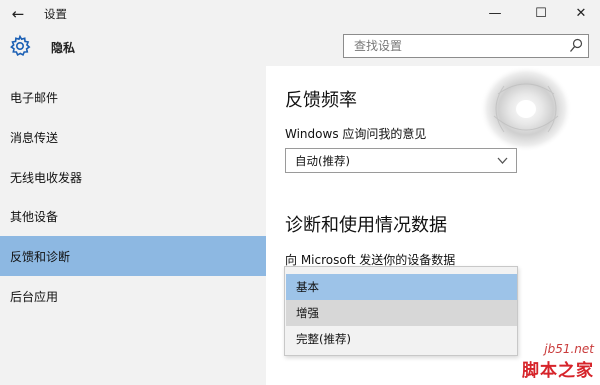 This screenshot has height=385, width=600. Describe the element at coordinates (133, 97) in the screenshot. I see `sidebar-item-email: 电子邮件` at that location.